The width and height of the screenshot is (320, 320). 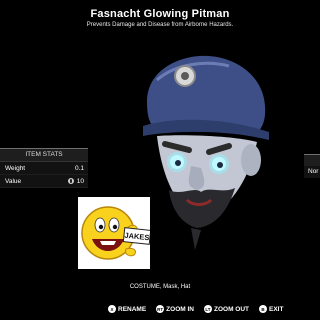 What do you see at coordinates (180, 309) in the screenshot?
I see `hint-label: ZOOM IN` at bounding box center [180, 309].